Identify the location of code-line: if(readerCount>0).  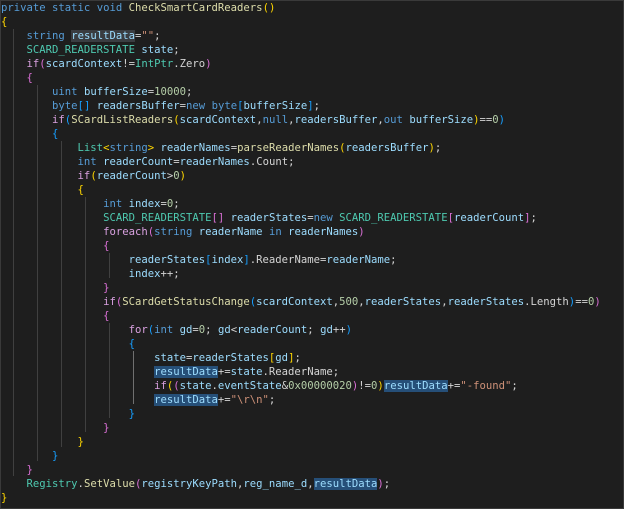
(94, 176).